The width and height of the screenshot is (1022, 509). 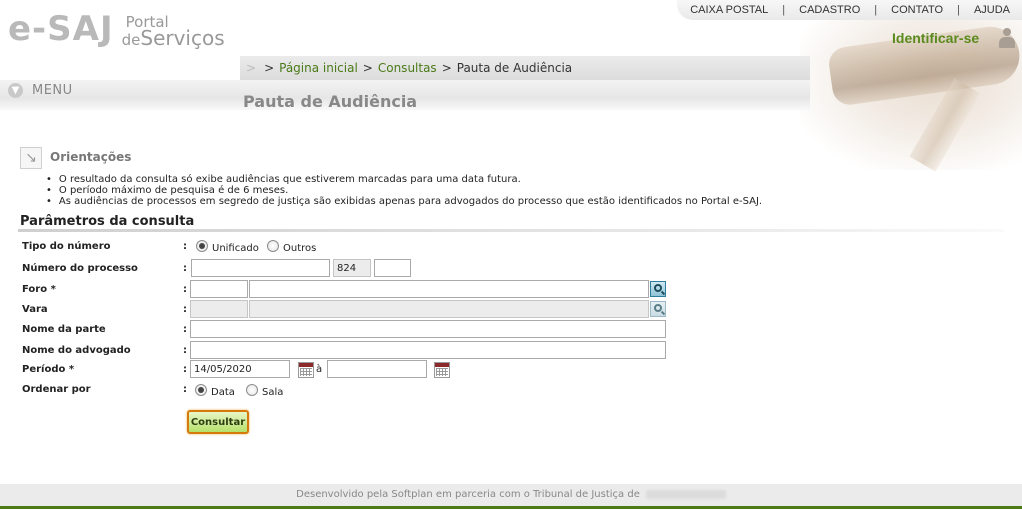 I want to click on label-nome-parte: Nome da parte, so click(x=64, y=329).